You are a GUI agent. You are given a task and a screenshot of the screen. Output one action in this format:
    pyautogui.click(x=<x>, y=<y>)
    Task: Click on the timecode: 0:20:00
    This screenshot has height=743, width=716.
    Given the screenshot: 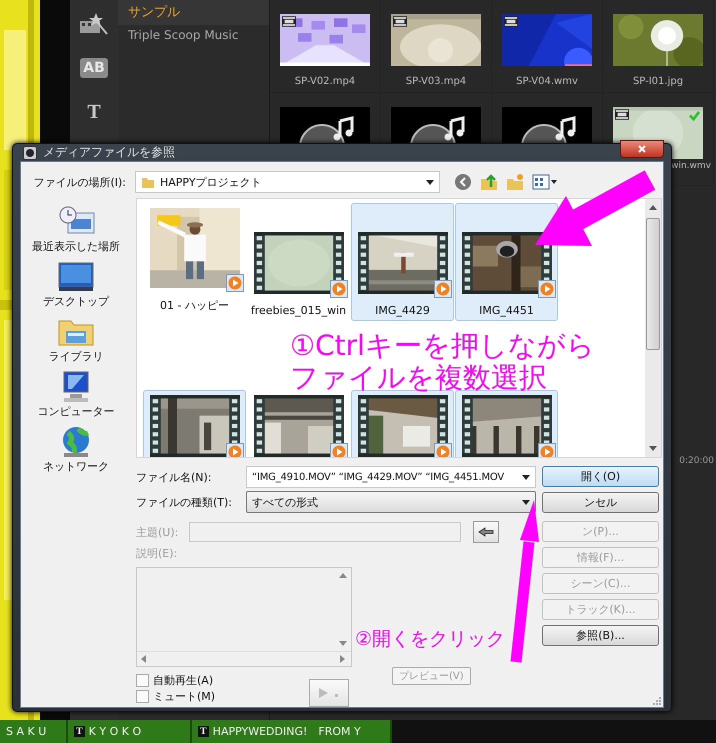 What is the action you would take?
    pyautogui.click(x=696, y=461)
    